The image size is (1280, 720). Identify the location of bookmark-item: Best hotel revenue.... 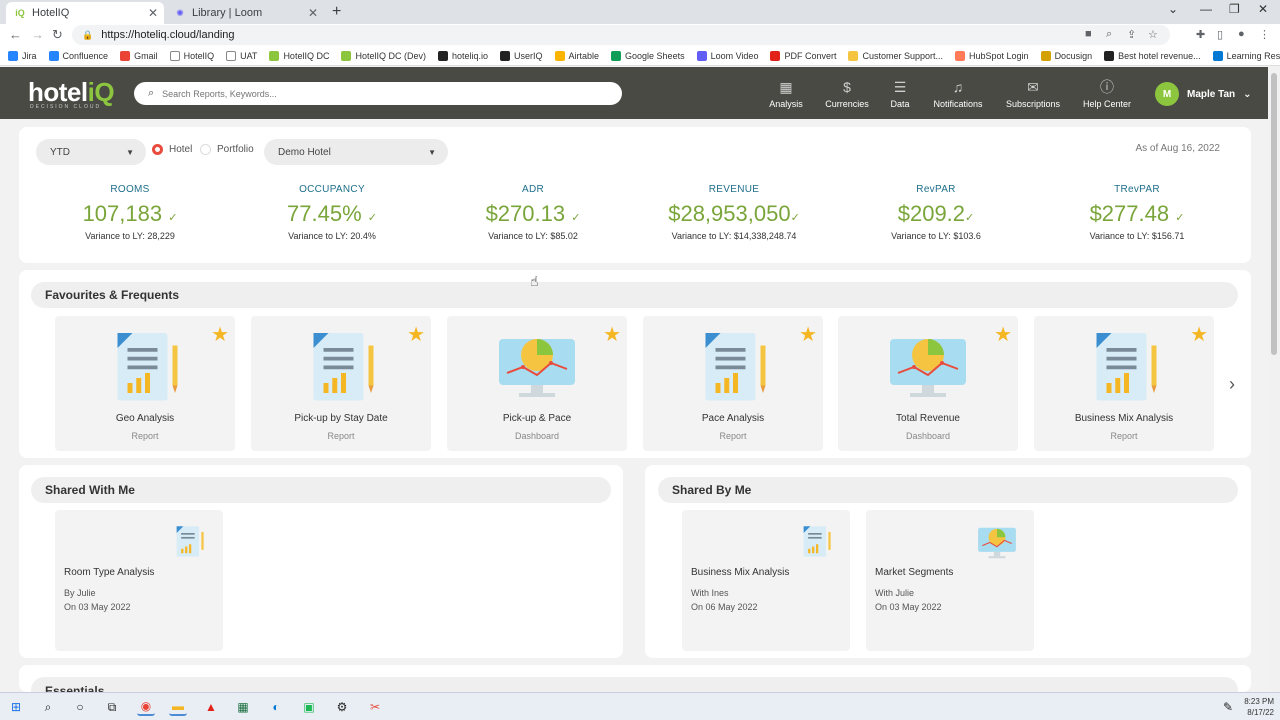
(1152, 55).